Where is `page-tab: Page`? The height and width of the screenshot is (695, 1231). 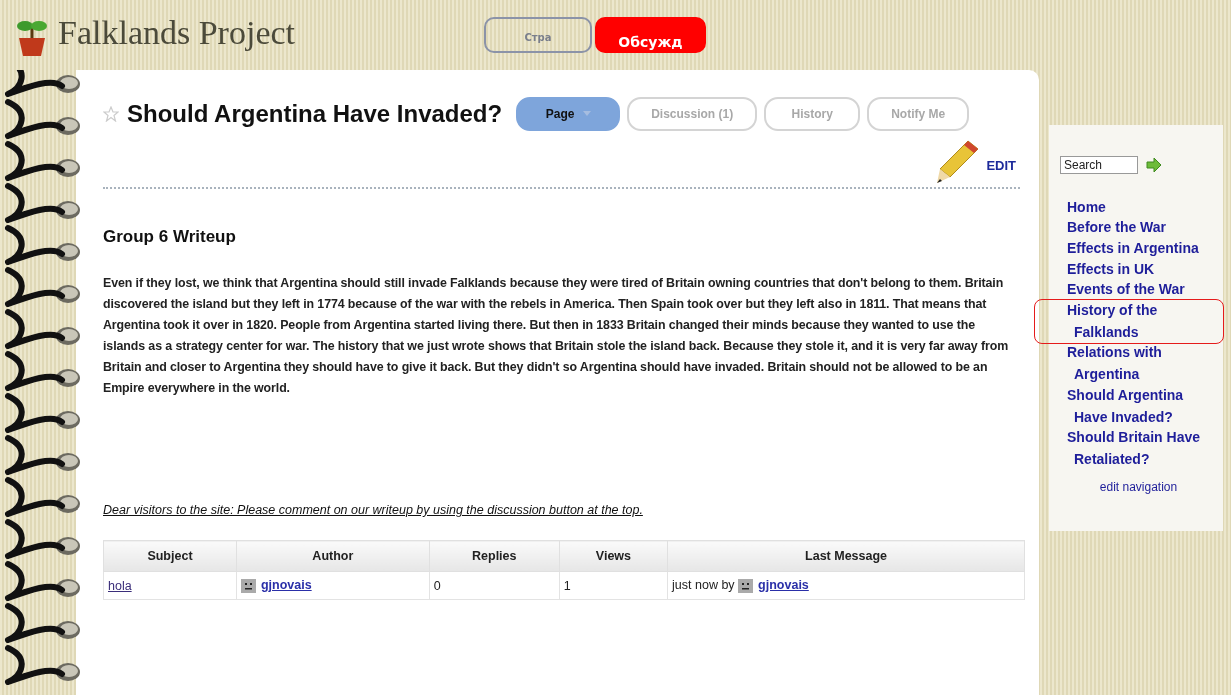
page-tab: Page is located at coordinates (568, 114).